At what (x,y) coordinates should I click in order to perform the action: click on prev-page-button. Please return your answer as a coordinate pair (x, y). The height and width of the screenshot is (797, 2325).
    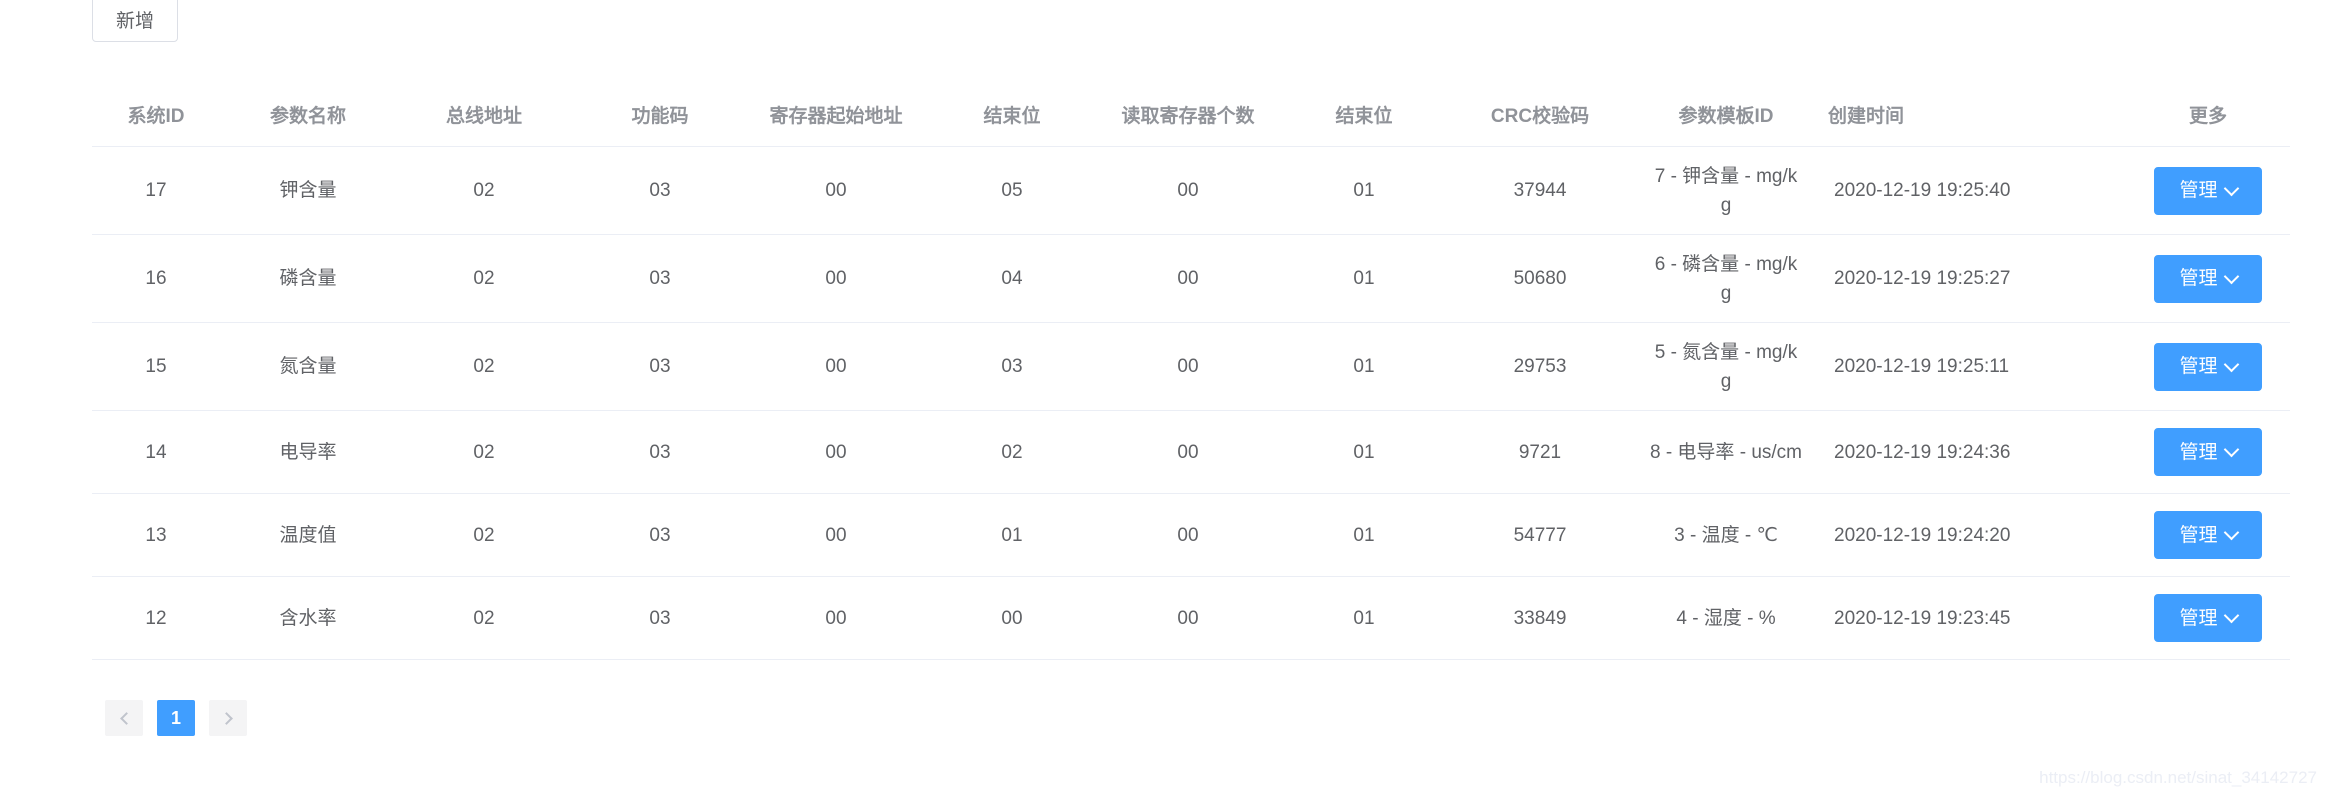
    Looking at the image, I should click on (124, 718).